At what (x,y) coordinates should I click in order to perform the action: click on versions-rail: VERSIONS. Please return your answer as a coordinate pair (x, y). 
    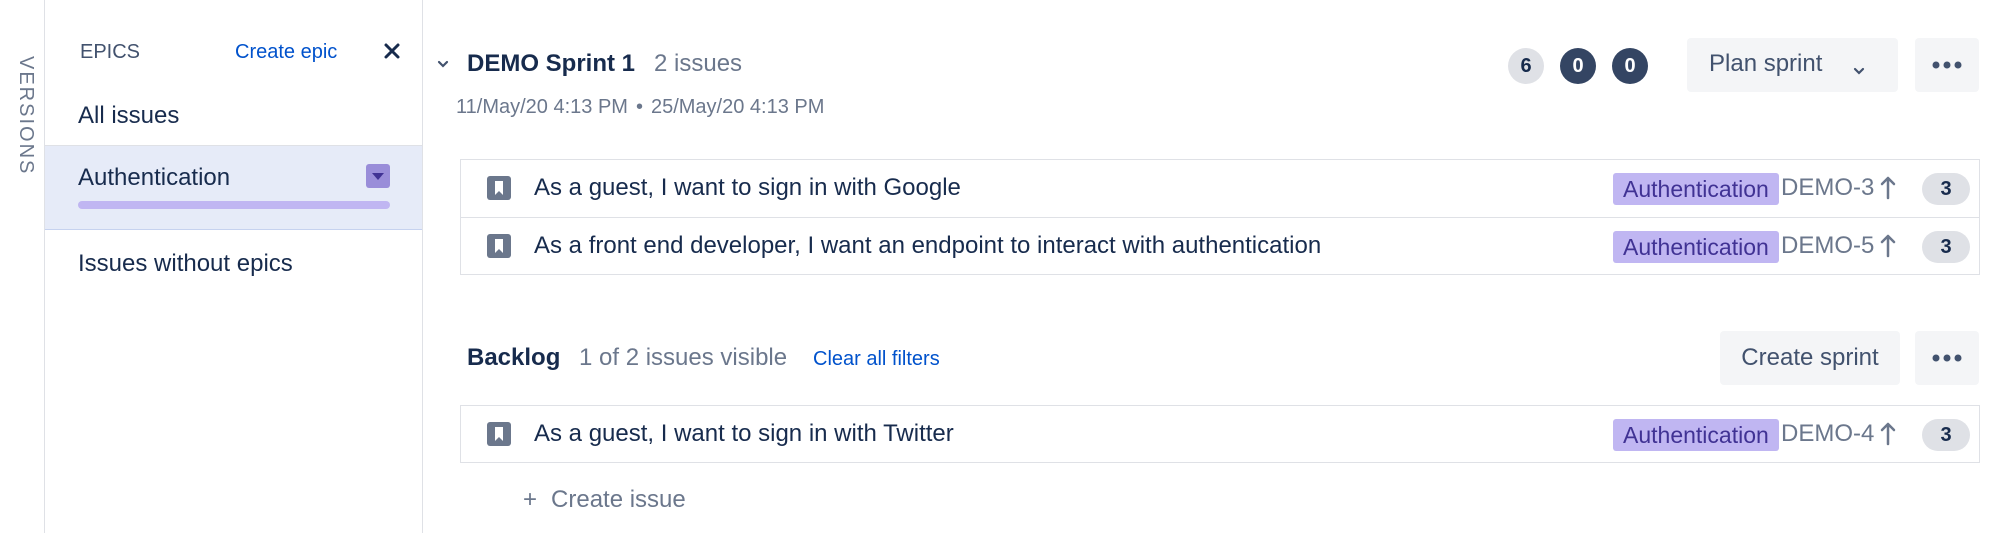
    Looking at the image, I should click on (22, 266).